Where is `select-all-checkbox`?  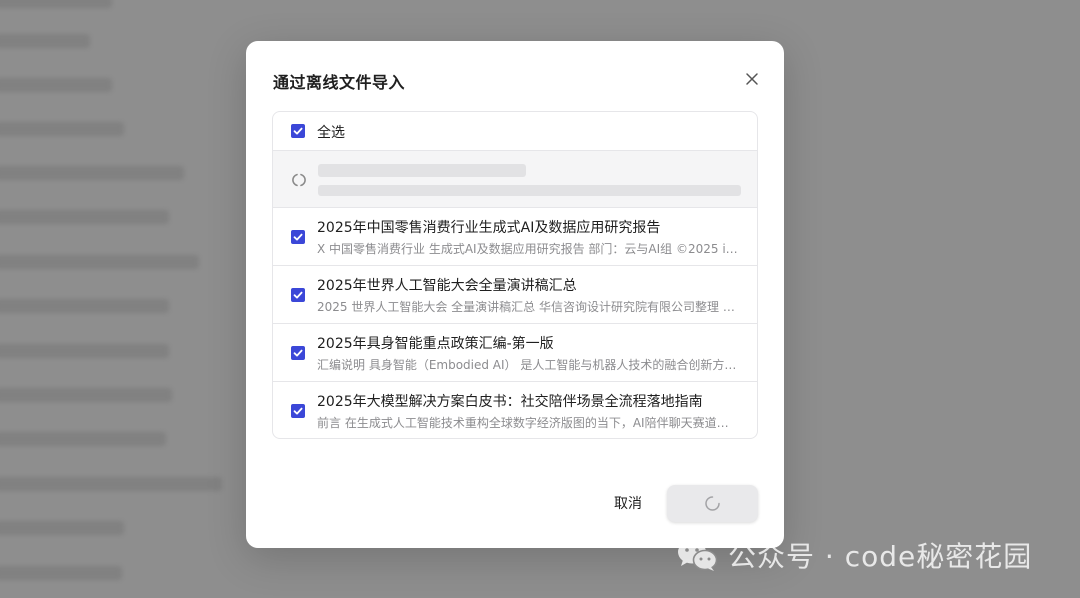 select-all-checkbox is located at coordinates (298, 131).